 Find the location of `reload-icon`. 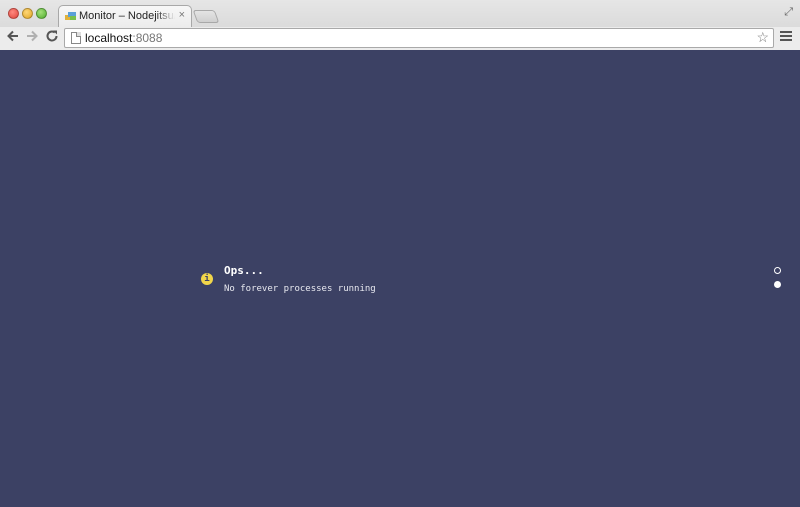

reload-icon is located at coordinates (52, 36).